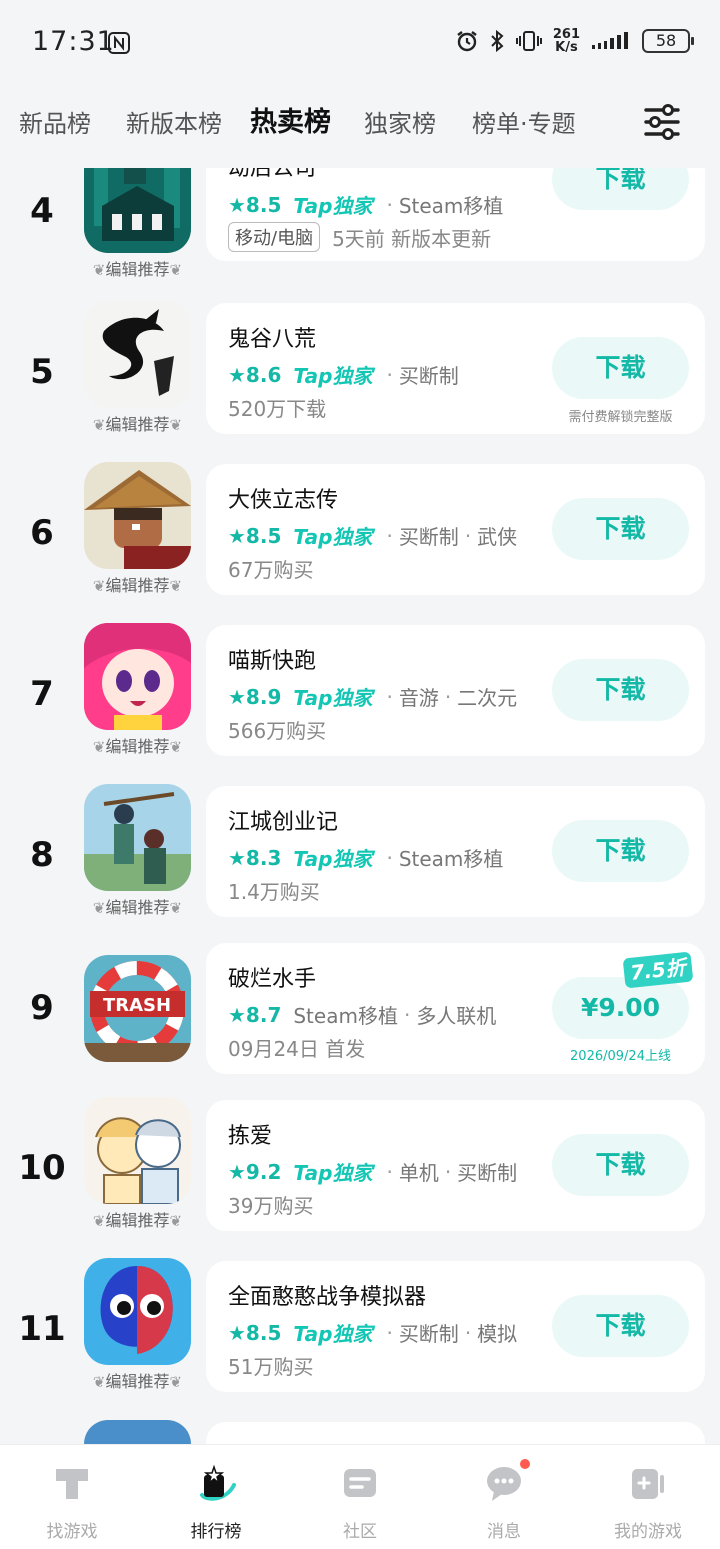 This screenshot has width=720, height=1549. Describe the element at coordinates (456, 1016) in the screenshot. I see `game-tag: 多人联机` at that location.